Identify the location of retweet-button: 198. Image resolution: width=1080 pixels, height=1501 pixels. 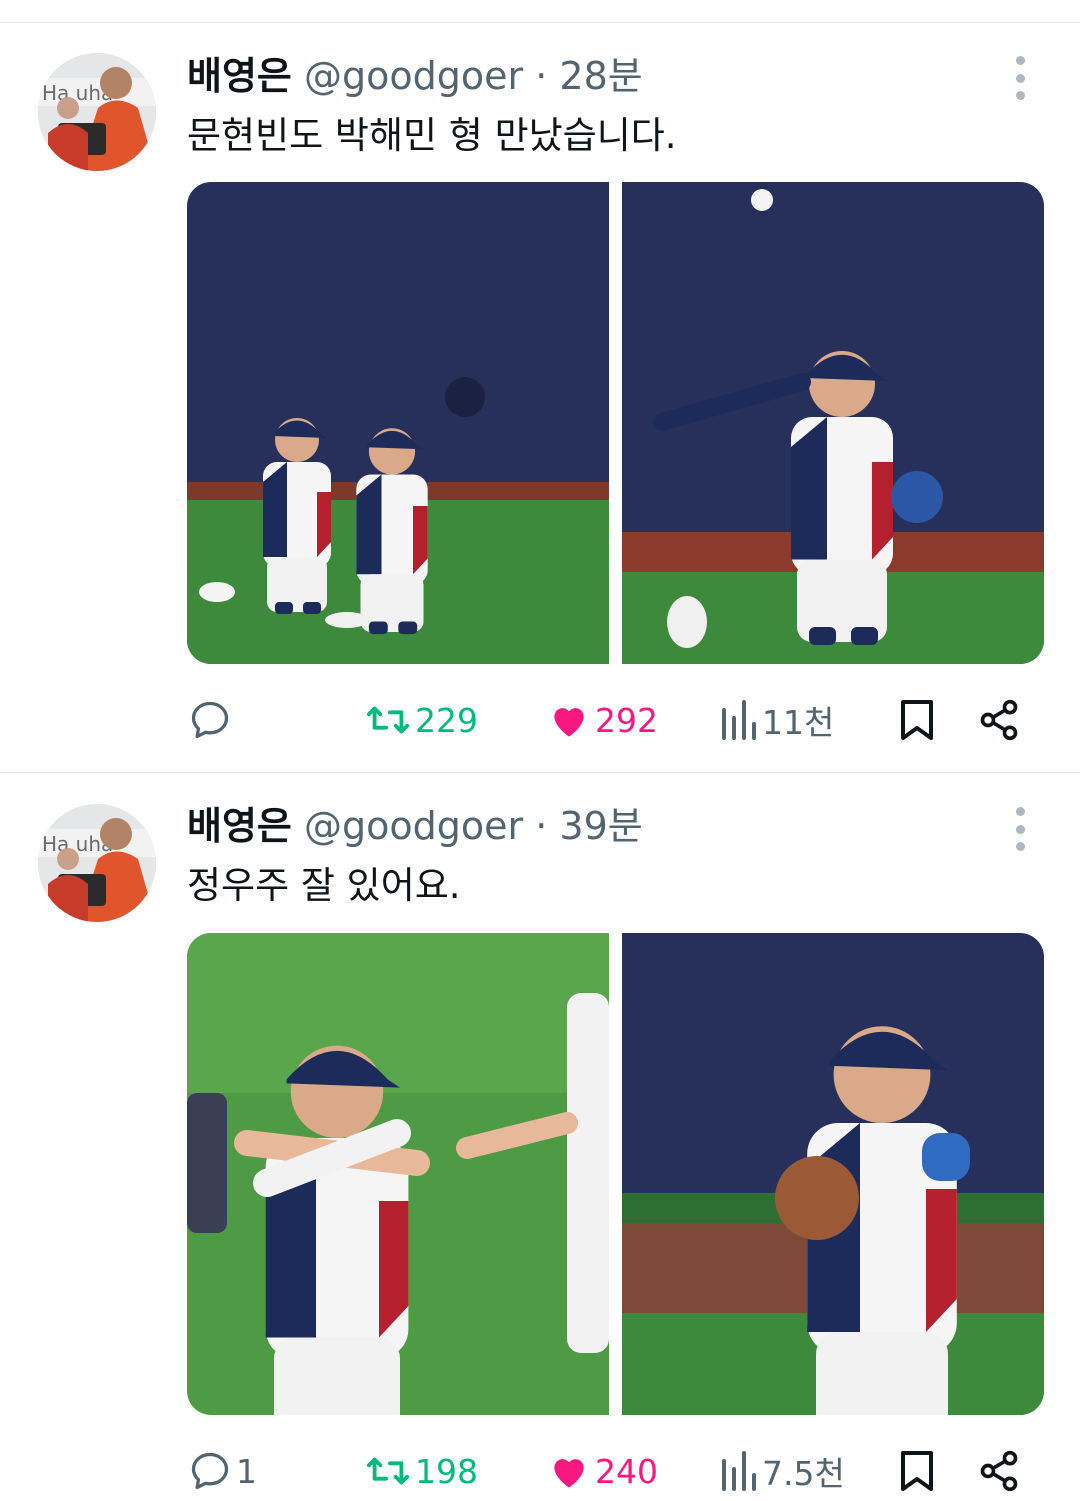
(421, 1471).